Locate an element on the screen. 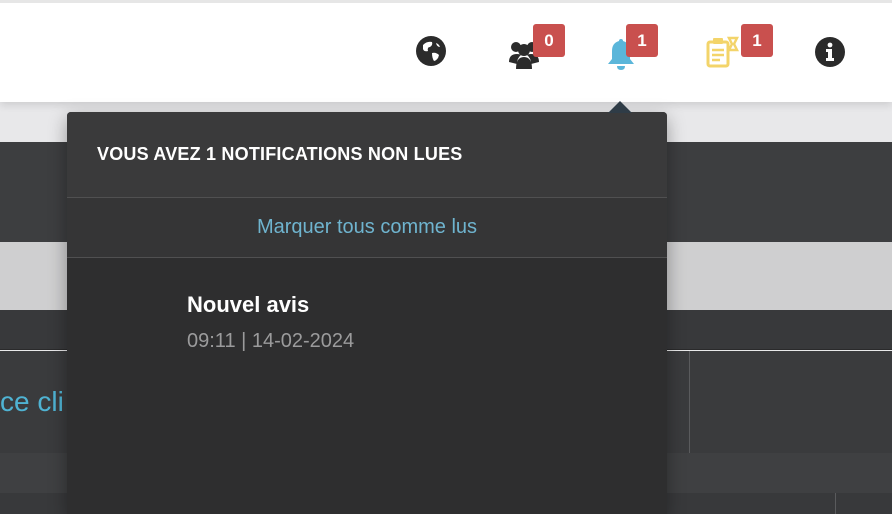 Image resolution: width=892 pixels, height=514 pixels. tasks-icon is located at coordinates (722, 52).